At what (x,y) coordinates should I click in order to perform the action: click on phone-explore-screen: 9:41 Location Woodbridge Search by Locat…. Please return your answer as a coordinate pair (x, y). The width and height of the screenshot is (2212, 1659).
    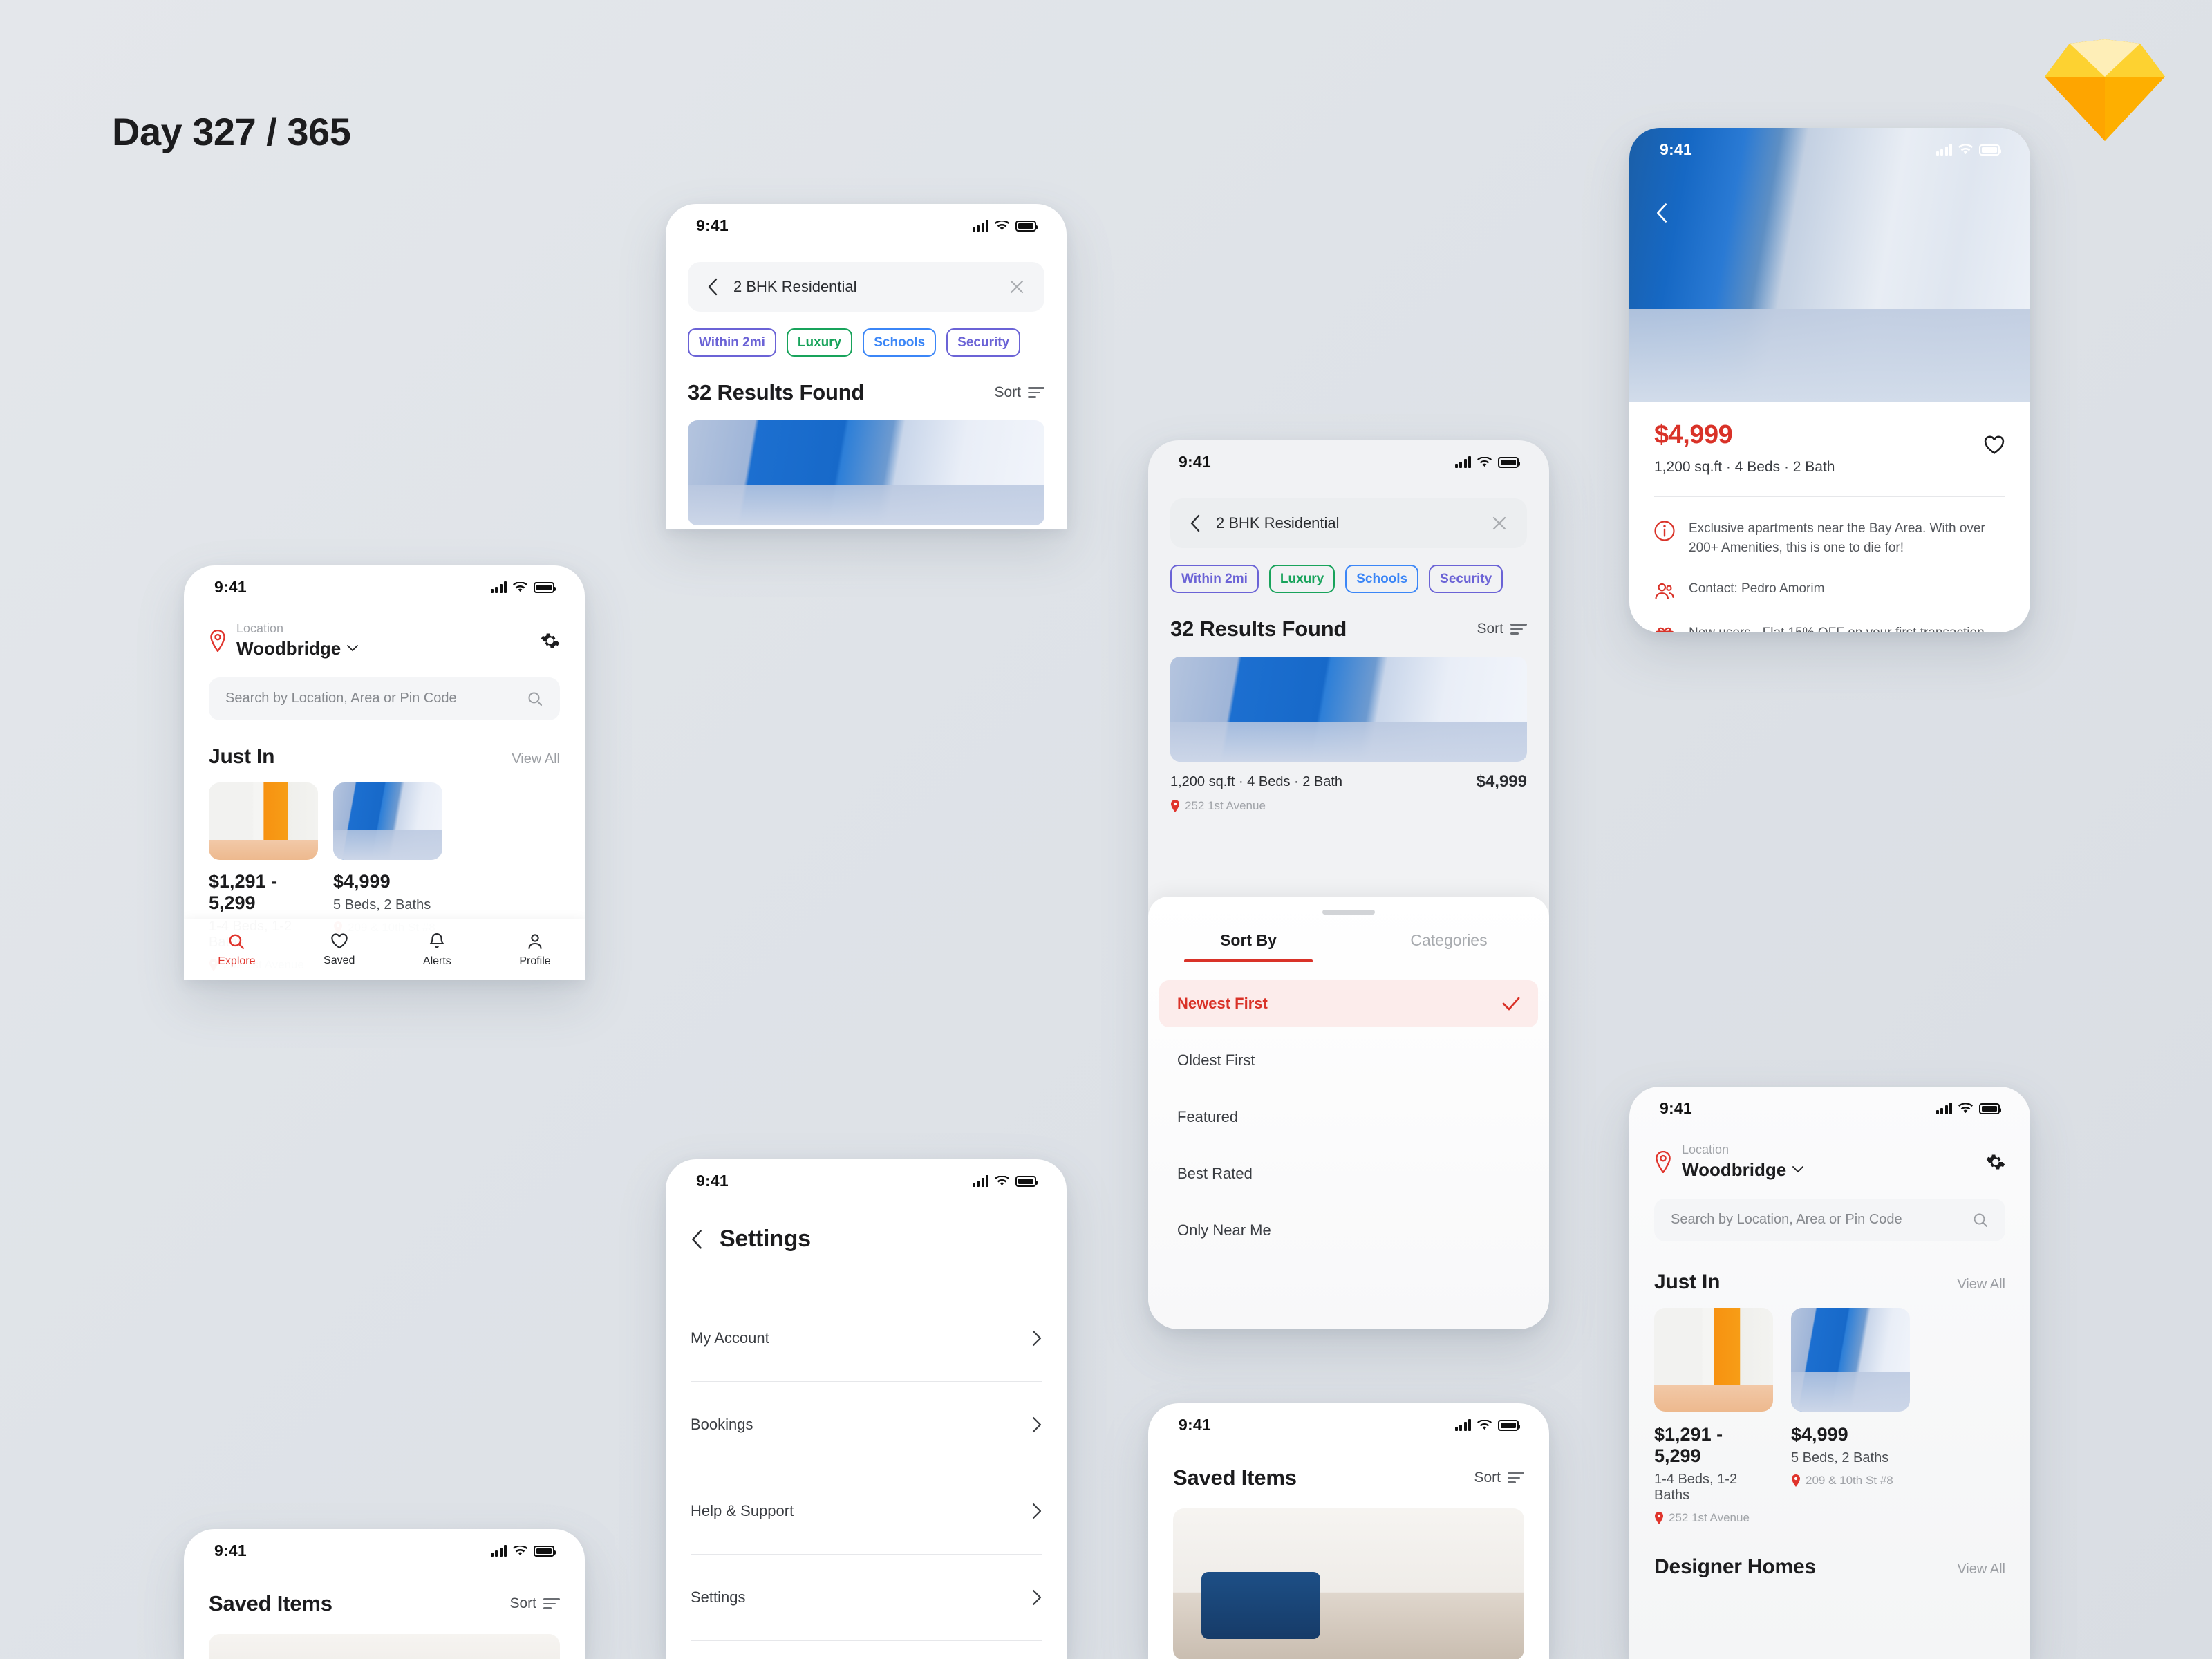
    Looking at the image, I should click on (385, 772).